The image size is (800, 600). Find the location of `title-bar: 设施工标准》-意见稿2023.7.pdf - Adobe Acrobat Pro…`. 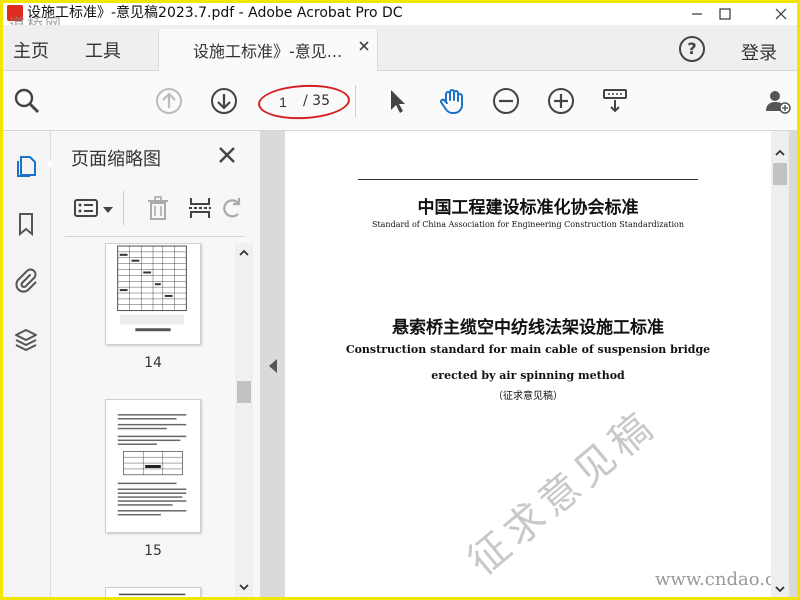

title-bar: 设施工标准》-意见稿2023.7.pdf - Adobe Acrobat Pro… is located at coordinates (400, 18).